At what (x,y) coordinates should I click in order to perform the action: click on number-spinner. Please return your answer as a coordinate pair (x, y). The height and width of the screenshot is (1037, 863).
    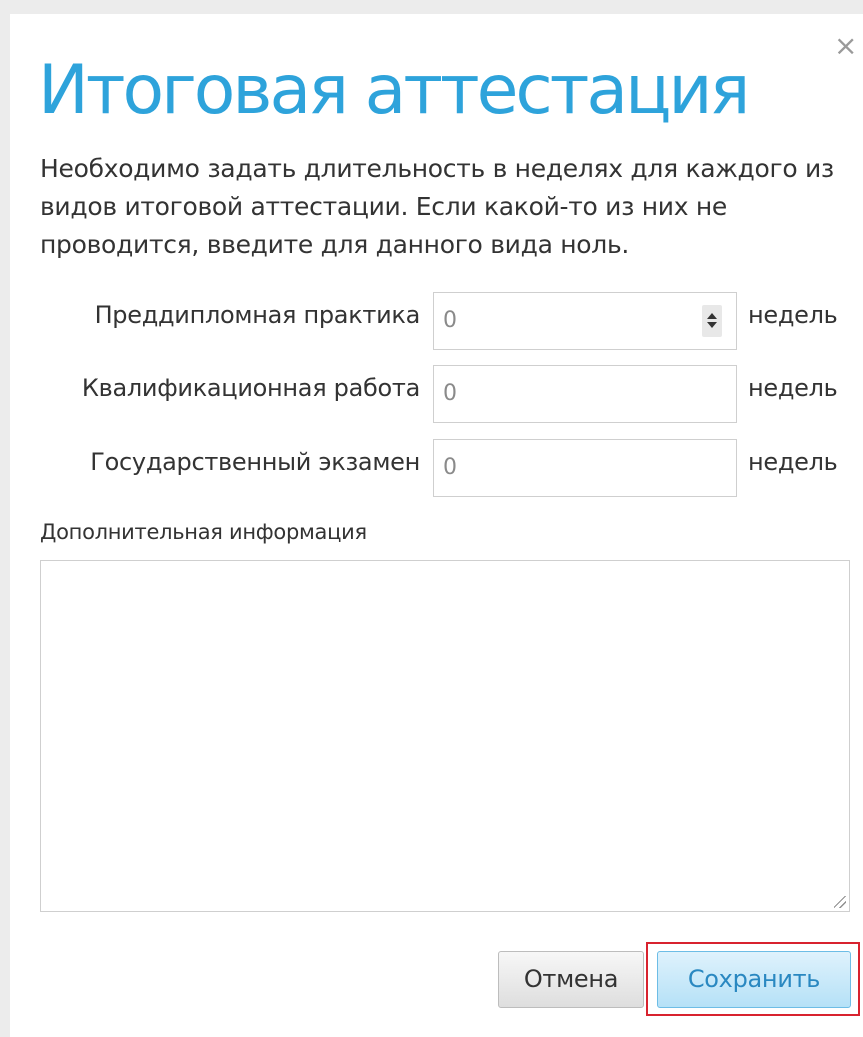
    Looking at the image, I should click on (712, 321).